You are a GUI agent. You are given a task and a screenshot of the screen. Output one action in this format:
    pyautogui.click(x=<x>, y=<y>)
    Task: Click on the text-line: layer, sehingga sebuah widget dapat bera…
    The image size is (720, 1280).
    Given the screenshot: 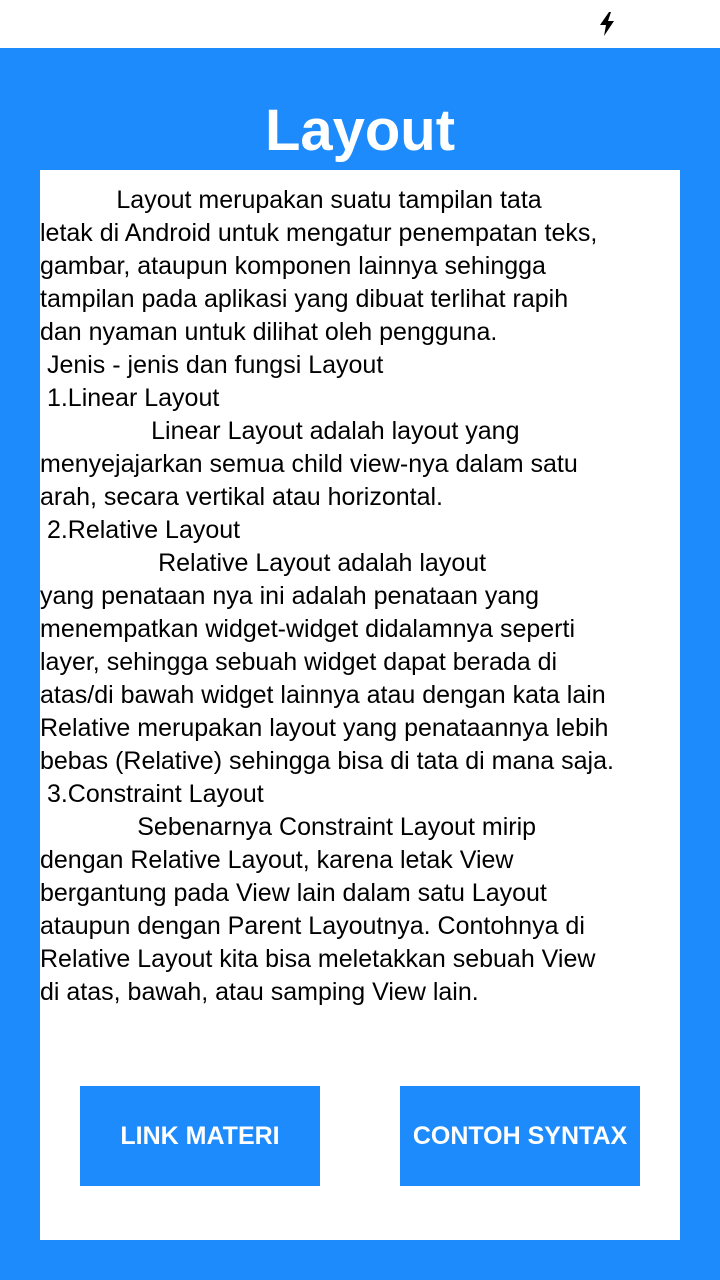 What is the action you would take?
    pyautogui.click(x=299, y=662)
    